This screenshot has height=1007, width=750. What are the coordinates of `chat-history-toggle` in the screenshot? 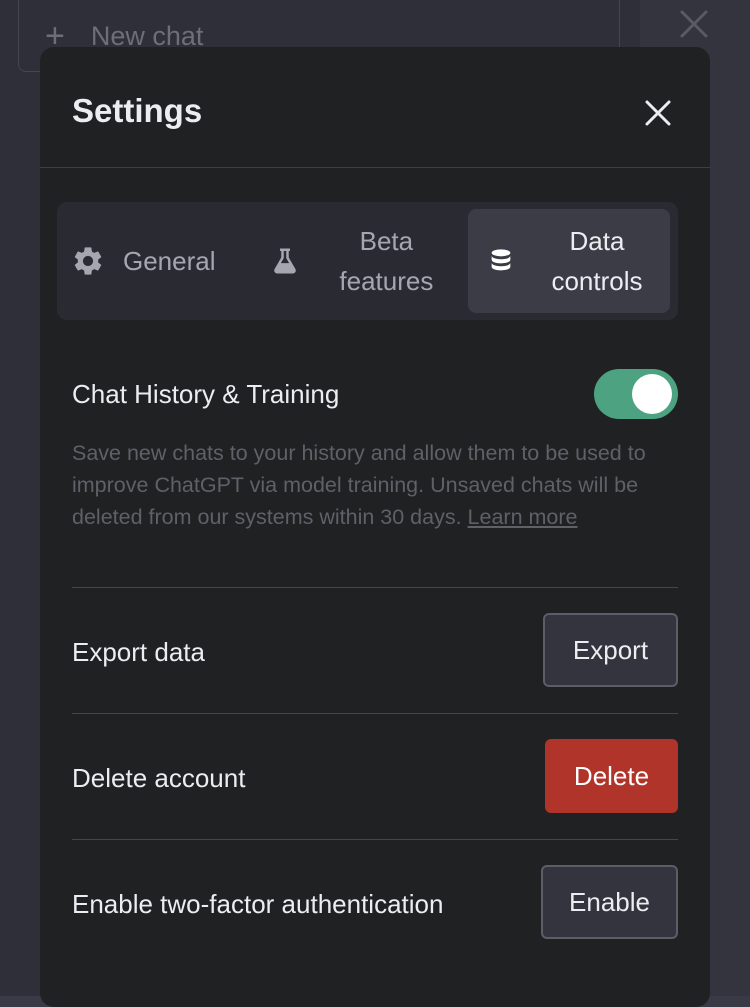 It's located at (636, 394).